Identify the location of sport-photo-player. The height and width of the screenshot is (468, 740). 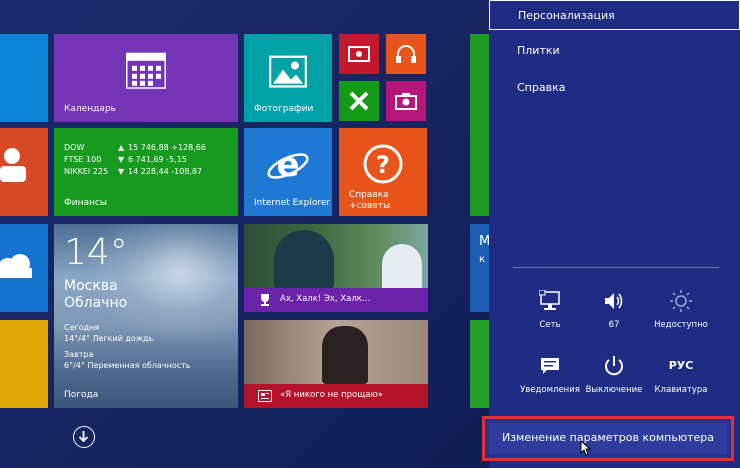
(304, 260).